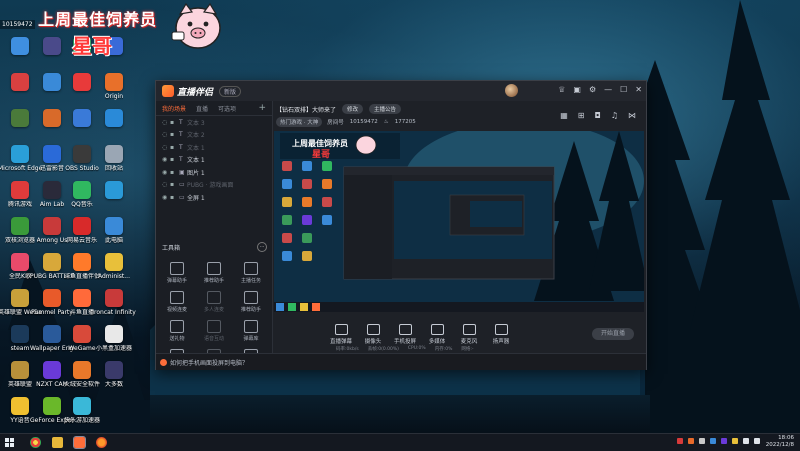  Describe the element at coordinates (82, 414) in the screenshot. I see `desktop-icon: 快乐游加速器` at that location.